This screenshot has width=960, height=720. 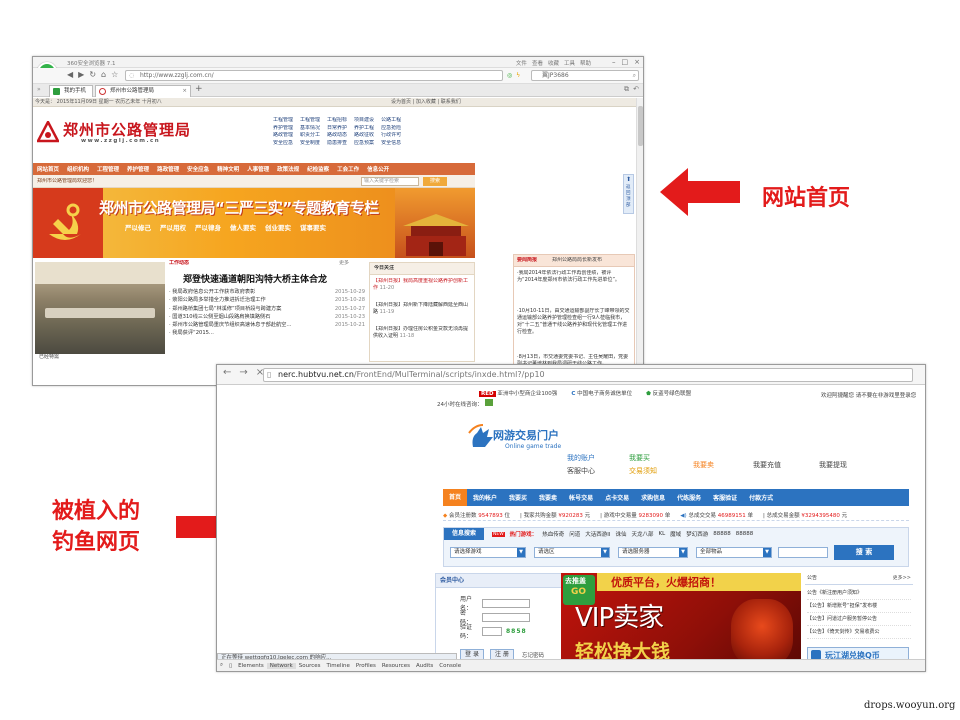 I want to click on focus-item: 【郑州日报】我局高度重视公路养护创新工作 11-20, so click(x=422, y=290).